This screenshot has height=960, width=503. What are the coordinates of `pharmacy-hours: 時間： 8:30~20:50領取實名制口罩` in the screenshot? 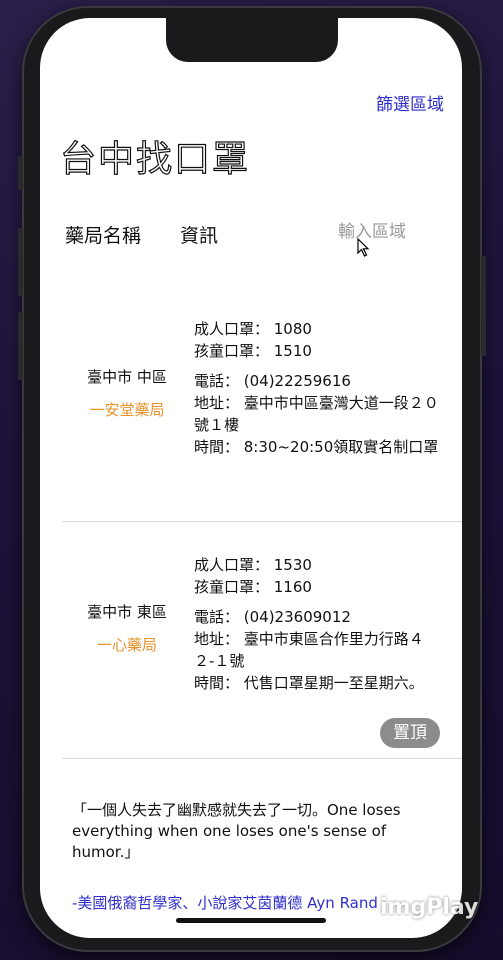 It's located at (316, 447).